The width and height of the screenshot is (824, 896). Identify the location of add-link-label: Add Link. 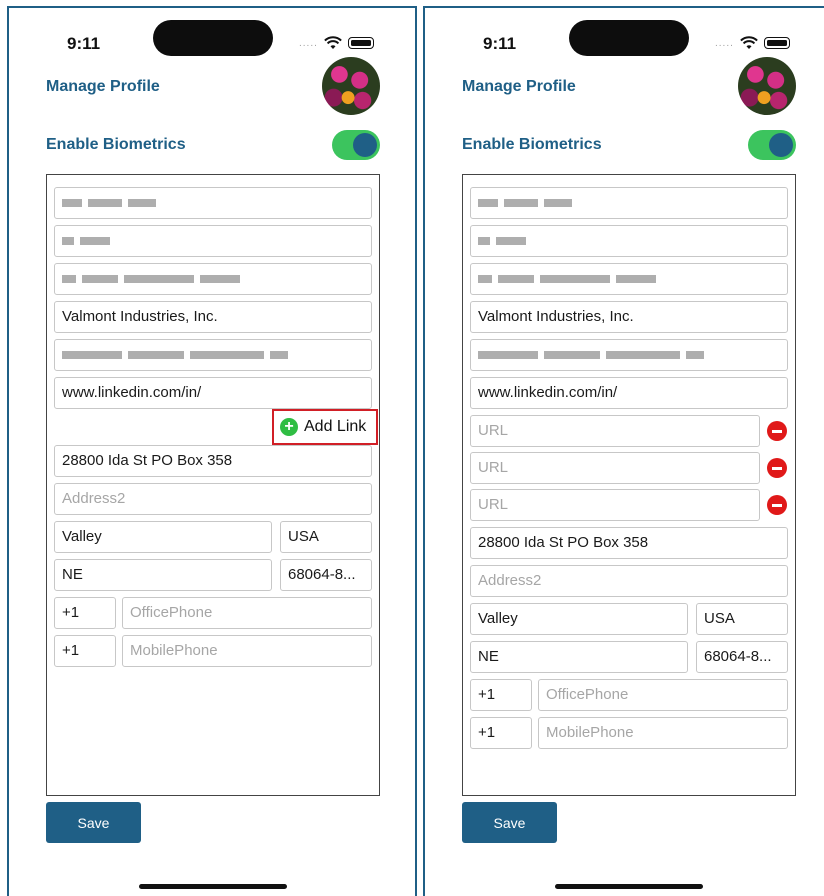
(335, 426).